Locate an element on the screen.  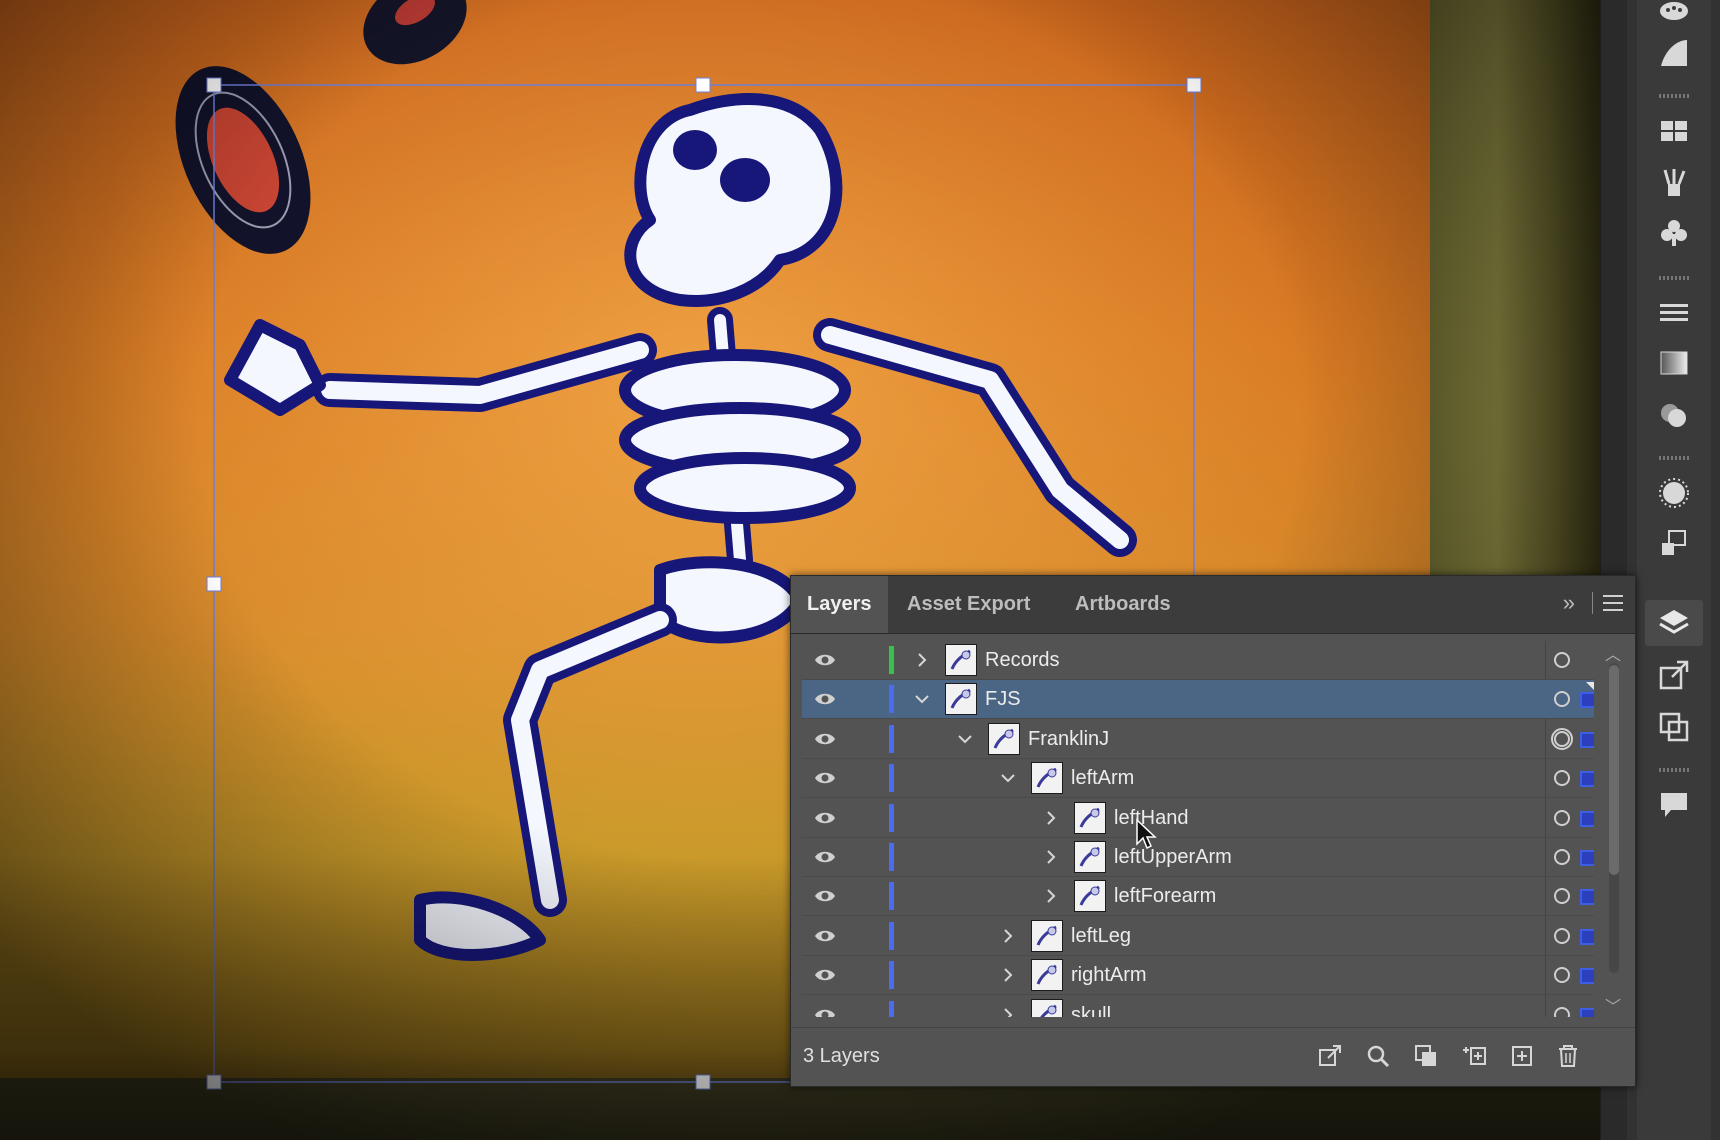
new-layer-icon is located at coordinates (1522, 1056).